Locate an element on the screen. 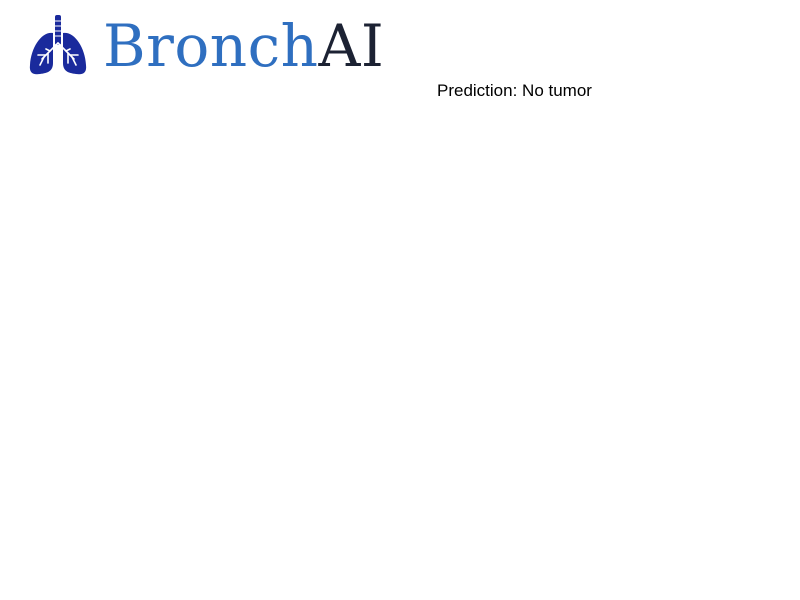 The width and height of the screenshot is (800, 600). bronchai-logo: BronchAI is located at coordinates (206, 45).